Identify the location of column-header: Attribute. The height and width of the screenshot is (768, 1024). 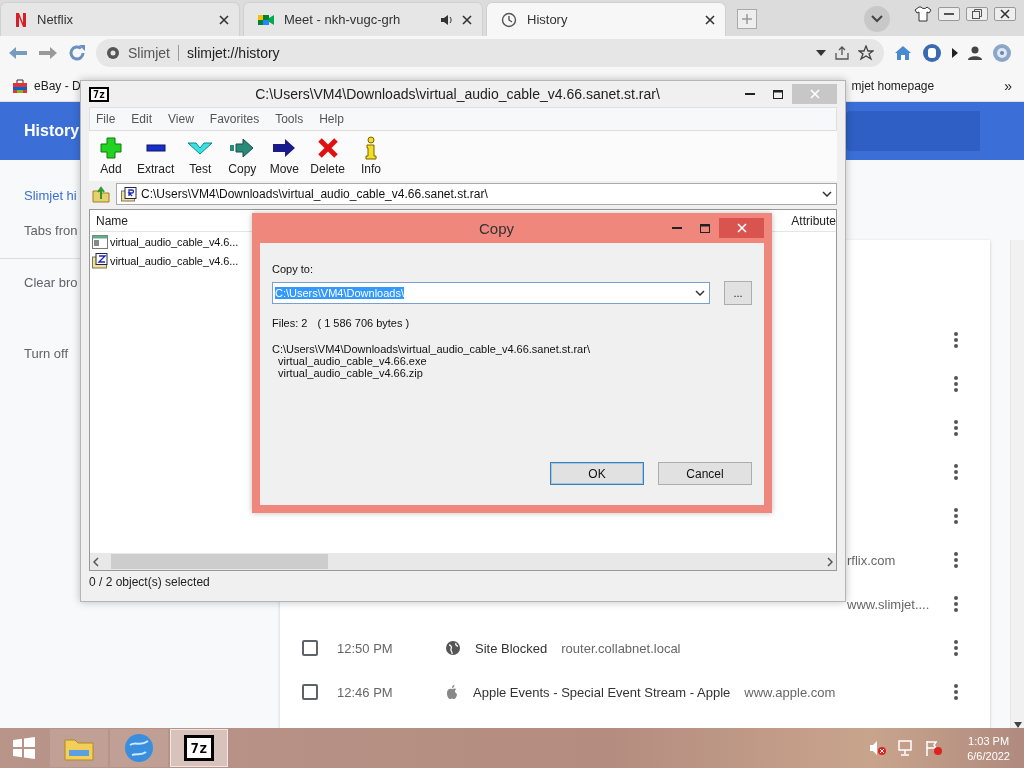
(813, 220).